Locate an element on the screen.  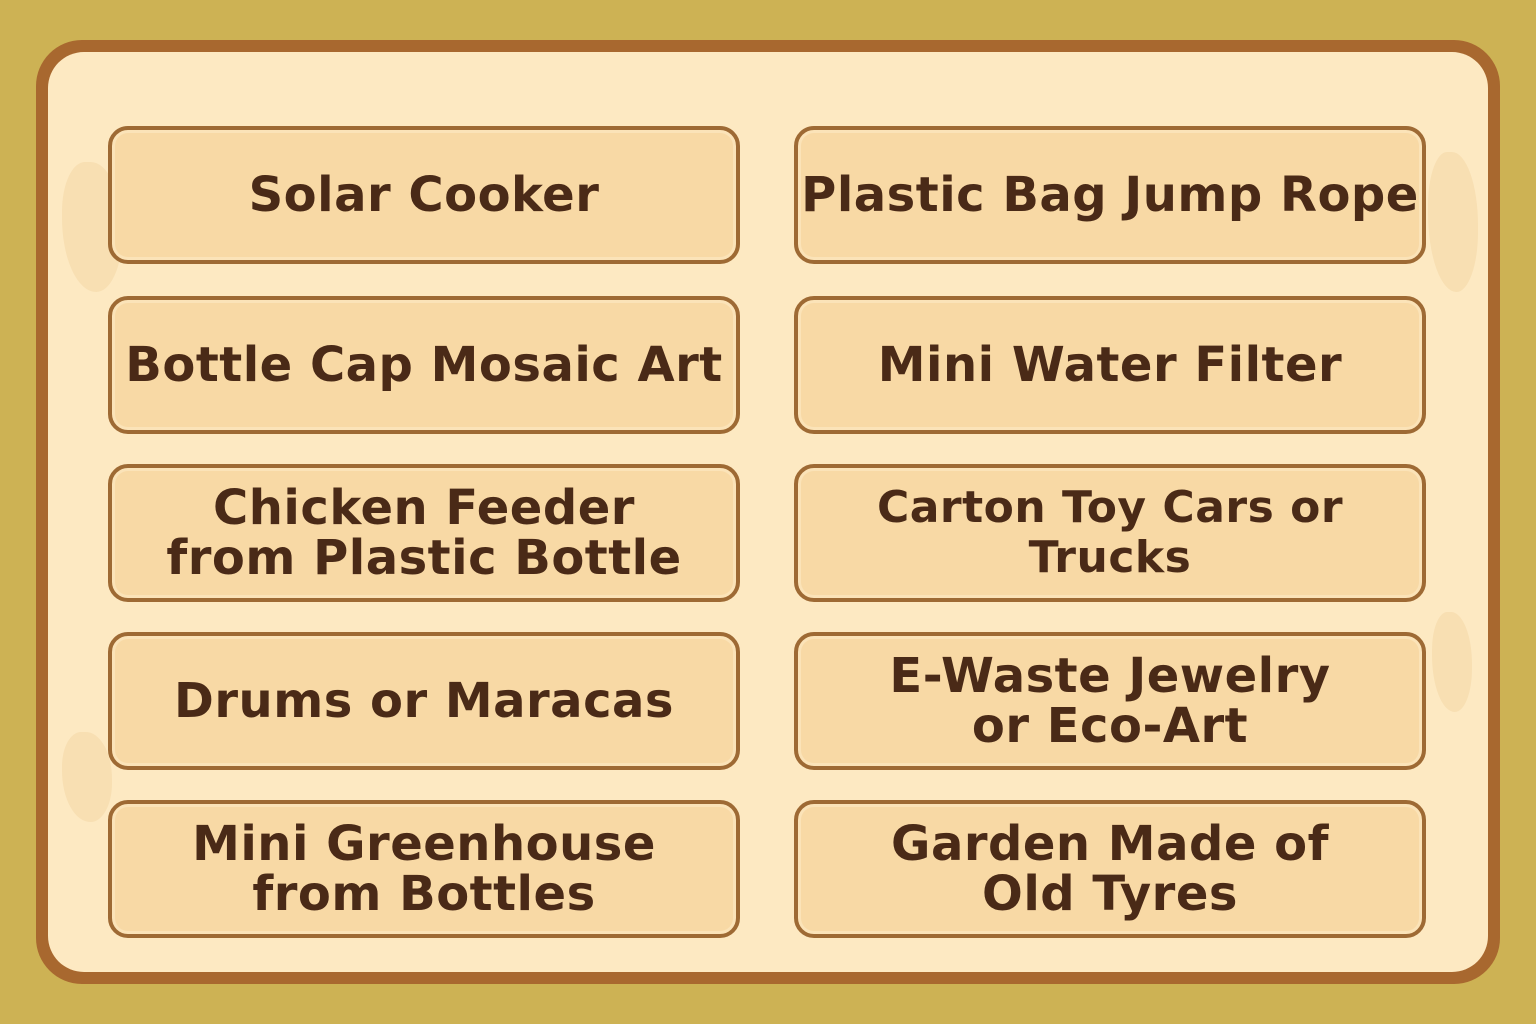
project-card-plastic-bag-jump-rope: Plastic Bag Jump Rope is located at coordinates (1110, 195).